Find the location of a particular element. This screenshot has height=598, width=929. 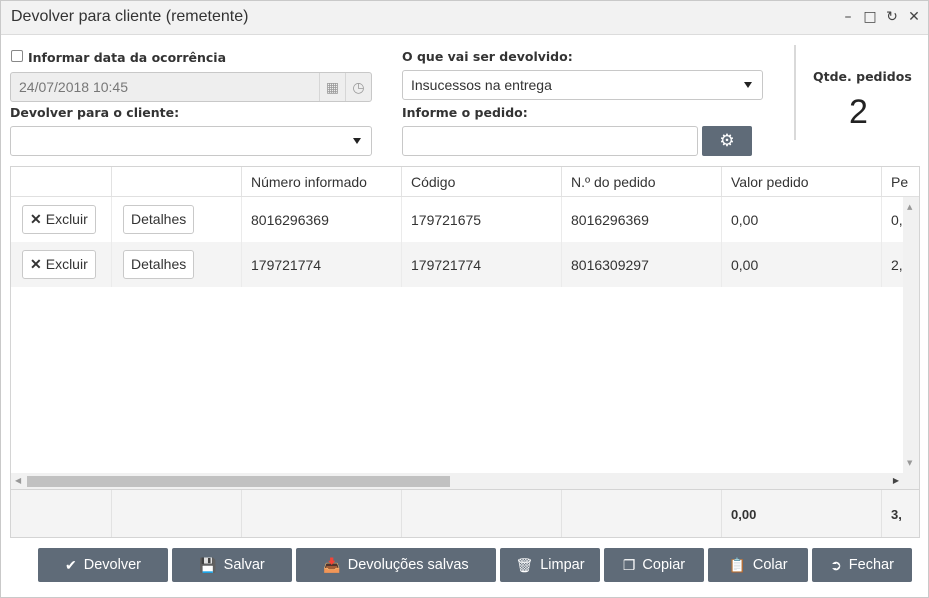

maximize-icon: □ is located at coordinates (870, 17).